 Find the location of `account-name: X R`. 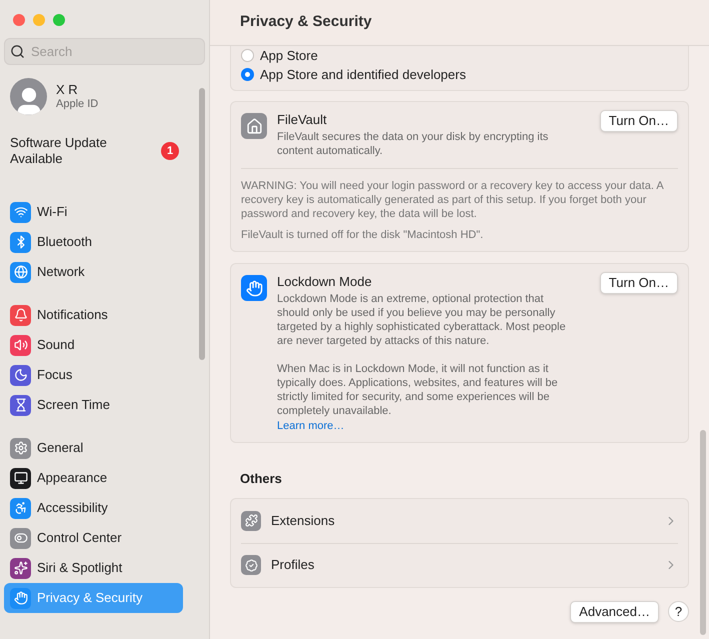

account-name: X R is located at coordinates (77, 90).